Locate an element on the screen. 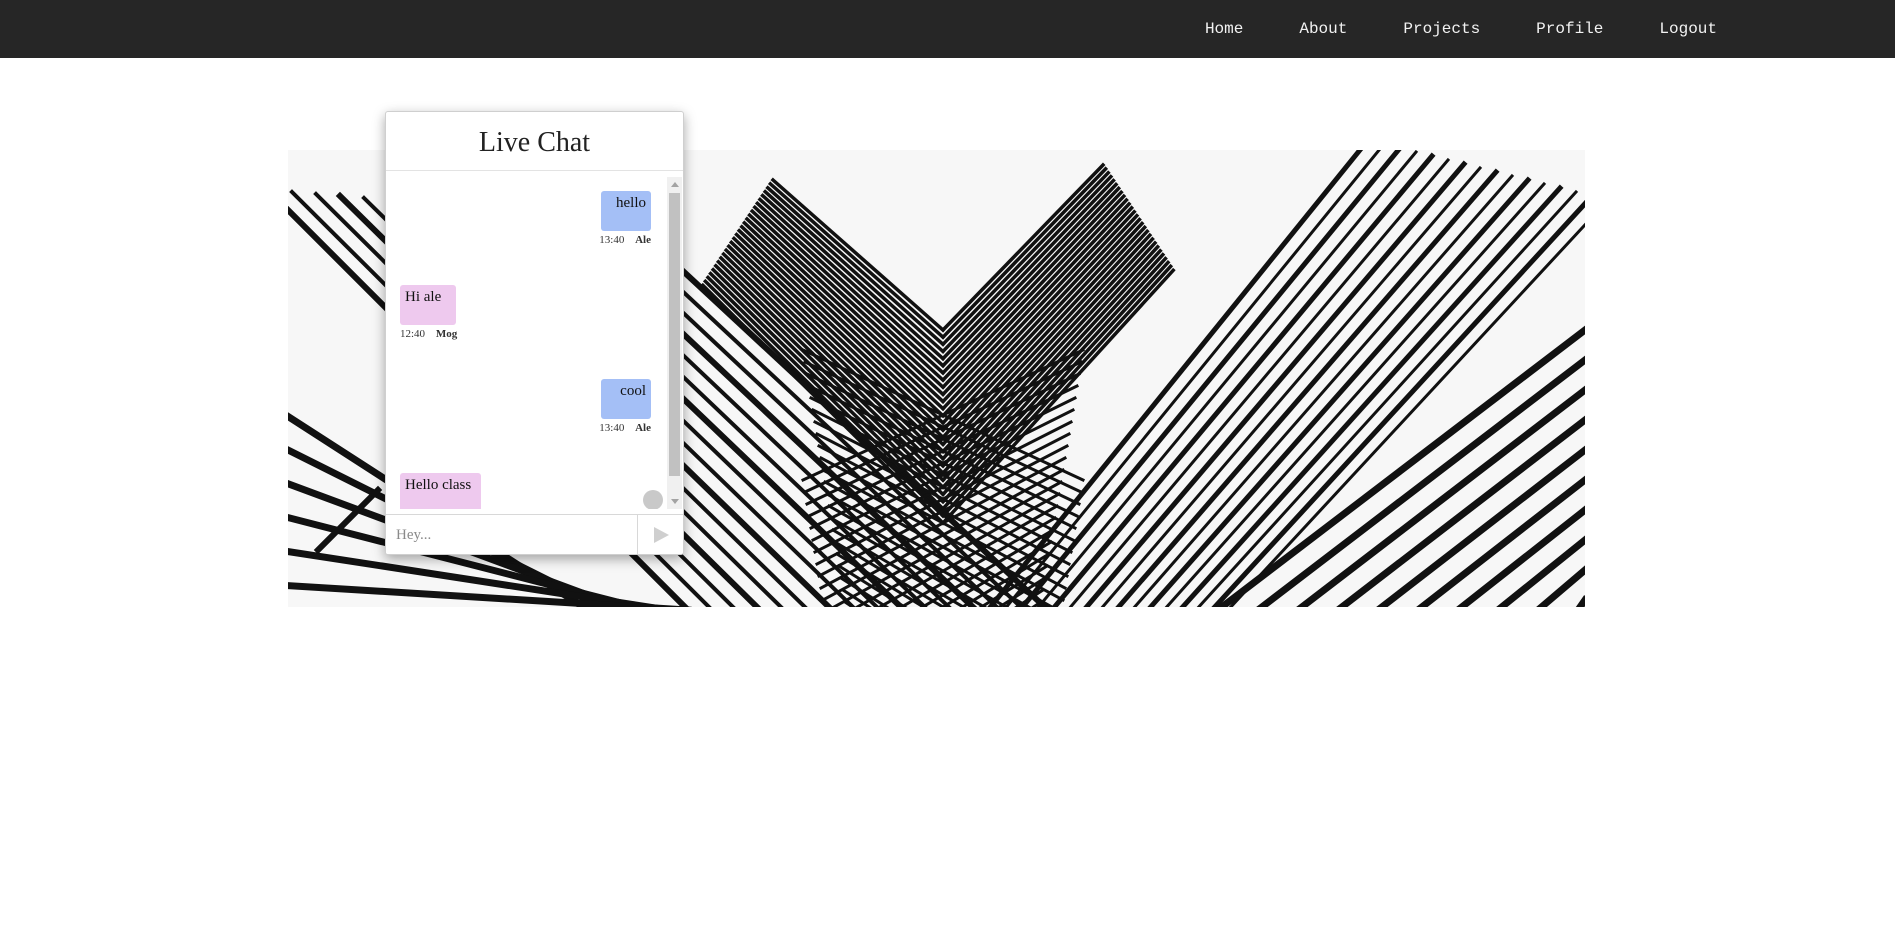  chat-message: Hello class is located at coordinates (440, 491).